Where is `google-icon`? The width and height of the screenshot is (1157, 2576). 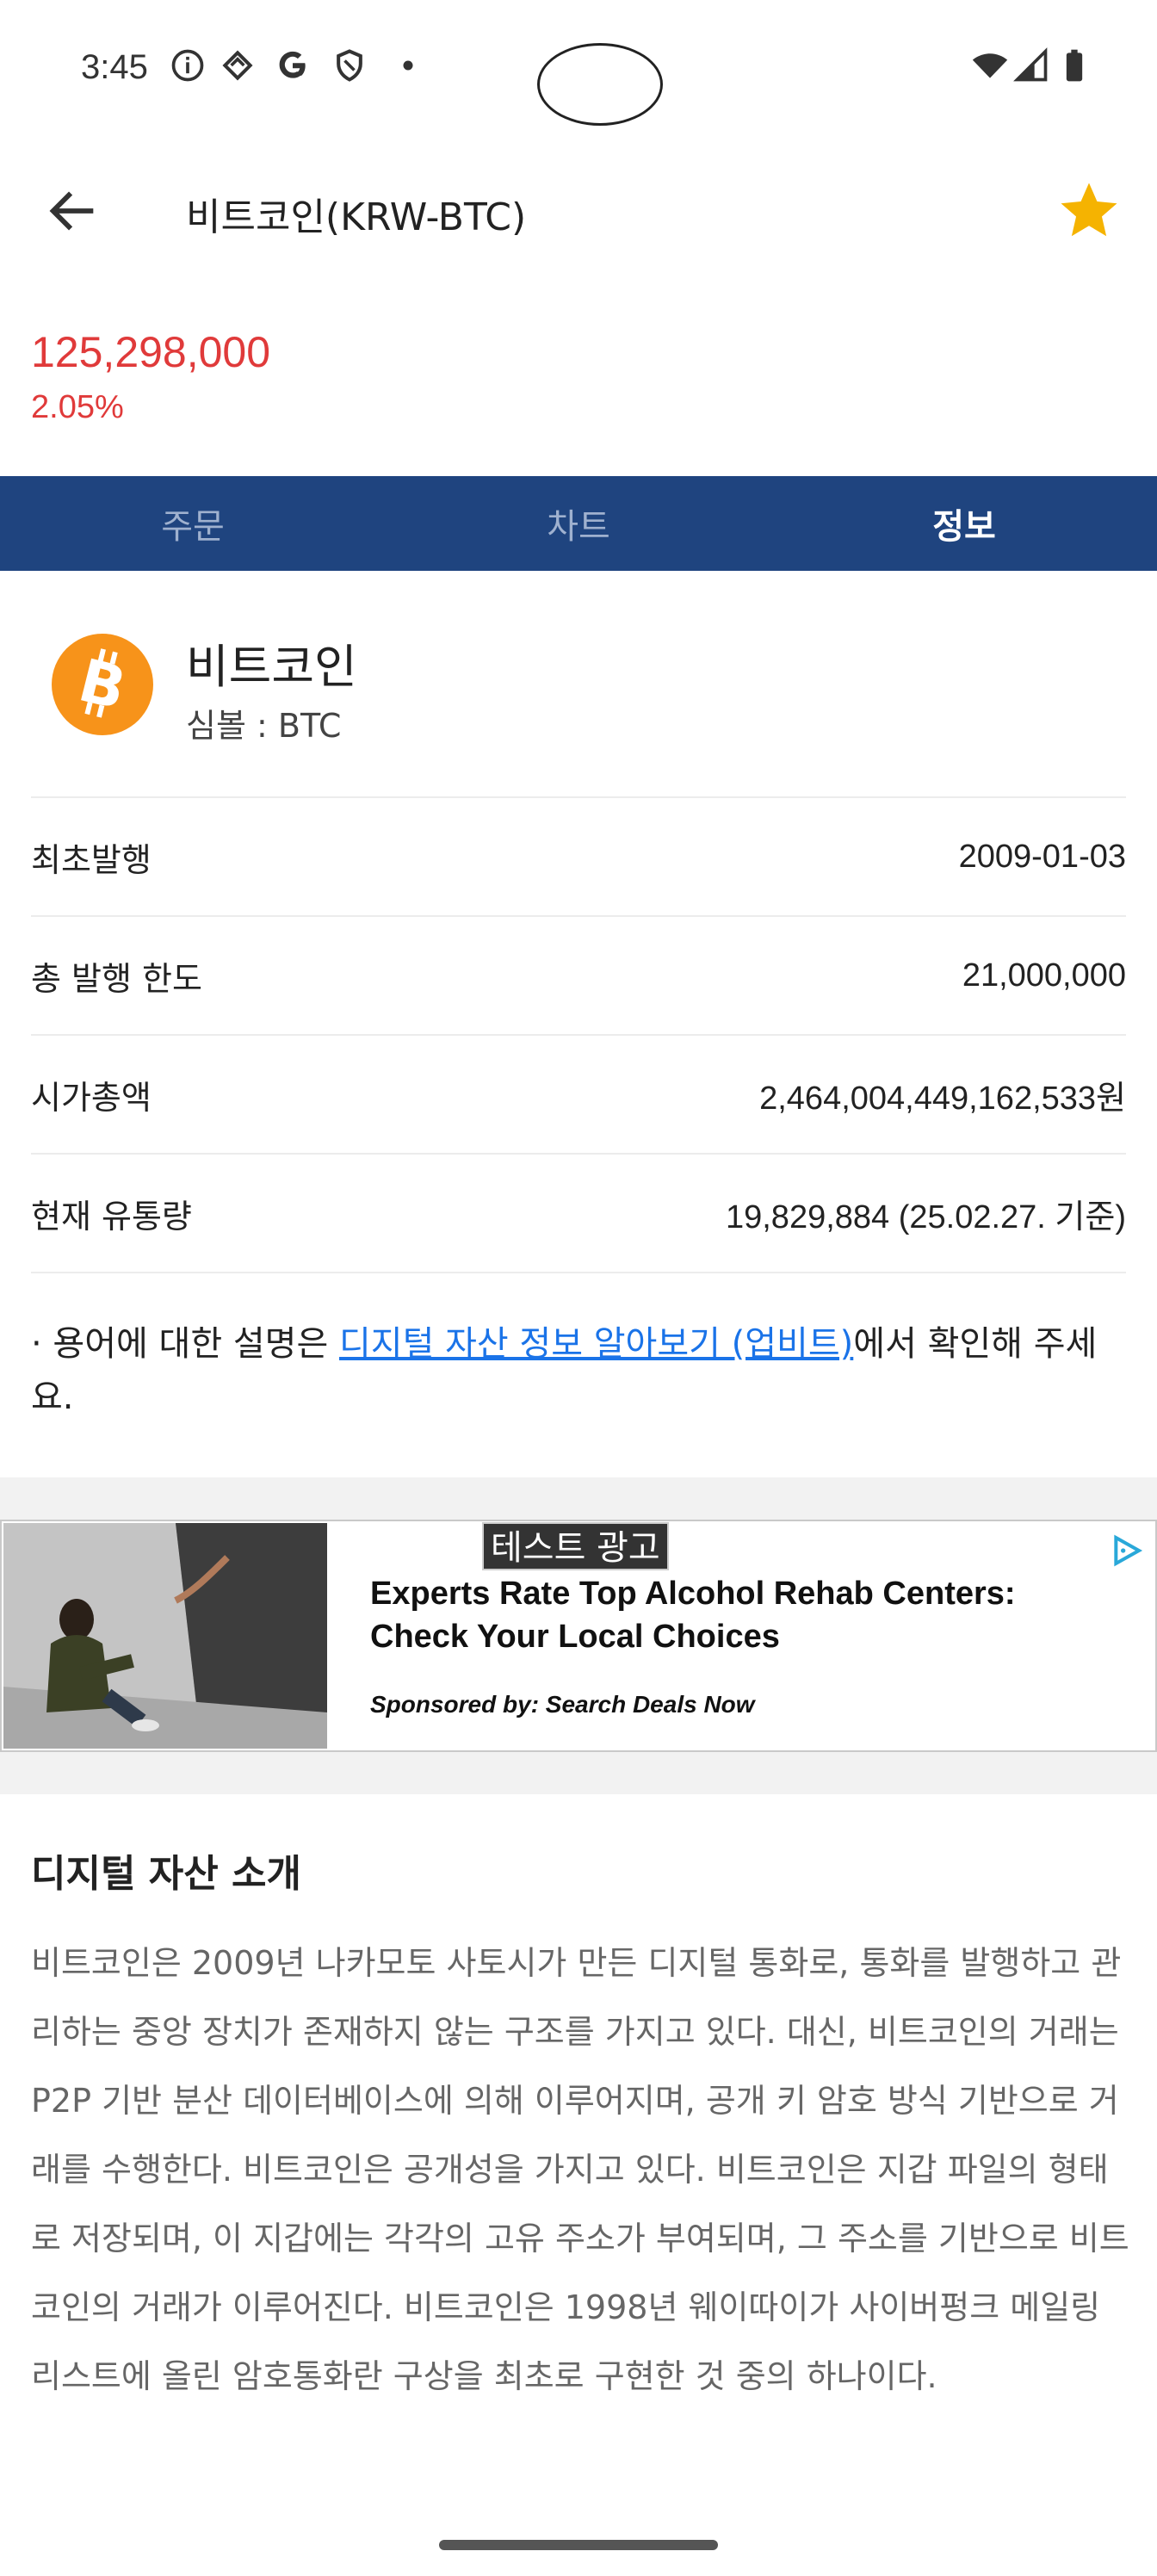 google-icon is located at coordinates (292, 64).